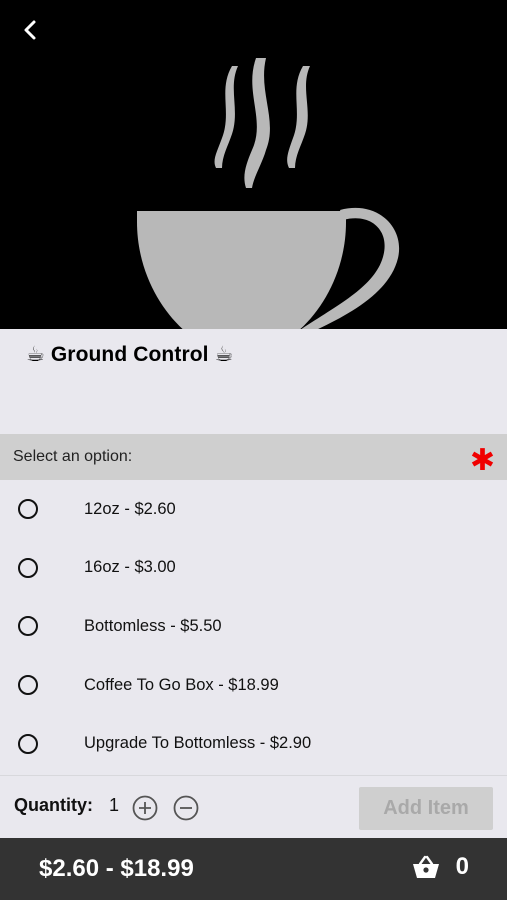 The height and width of the screenshot is (900, 507). I want to click on cart-count: 0, so click(462, 866).